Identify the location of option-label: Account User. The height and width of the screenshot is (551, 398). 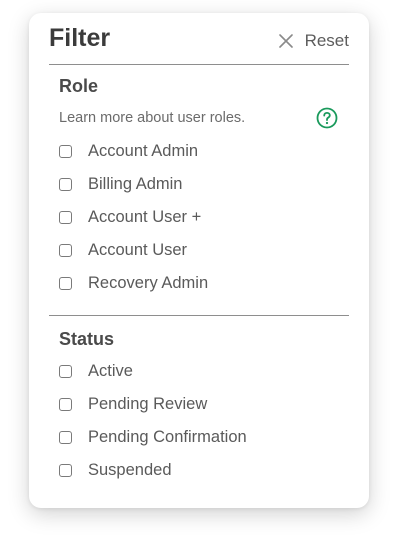
(138, 250).